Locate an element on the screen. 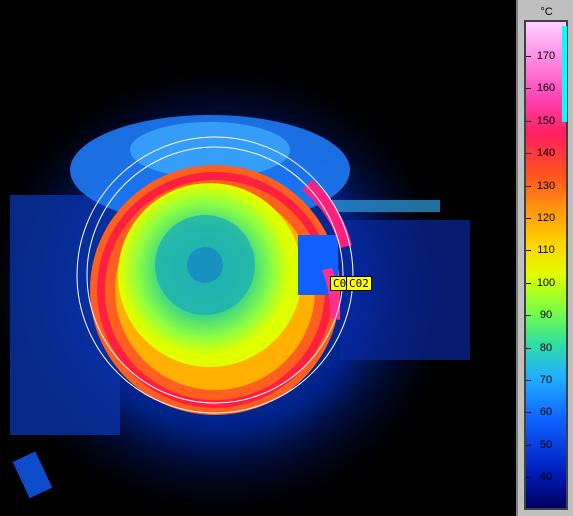 Image resolution: width=573 pixels, height=516 pixels. scale-tick-label: 50 is located at coordinates (546, 444).